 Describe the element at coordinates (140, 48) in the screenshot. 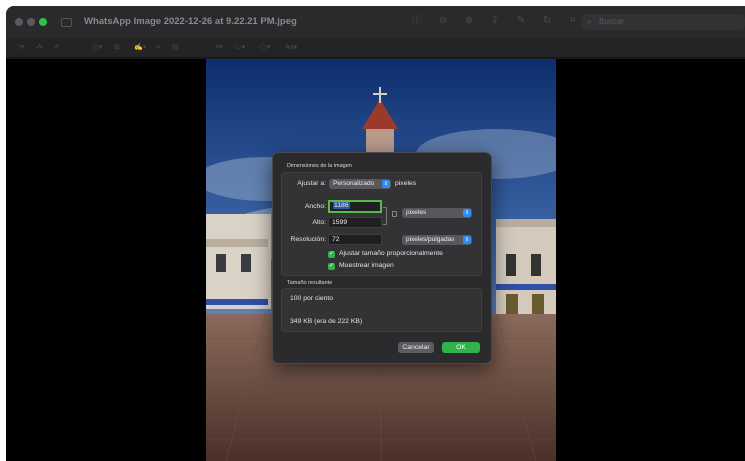

I see `sign-icon: ✍▾` at that location.